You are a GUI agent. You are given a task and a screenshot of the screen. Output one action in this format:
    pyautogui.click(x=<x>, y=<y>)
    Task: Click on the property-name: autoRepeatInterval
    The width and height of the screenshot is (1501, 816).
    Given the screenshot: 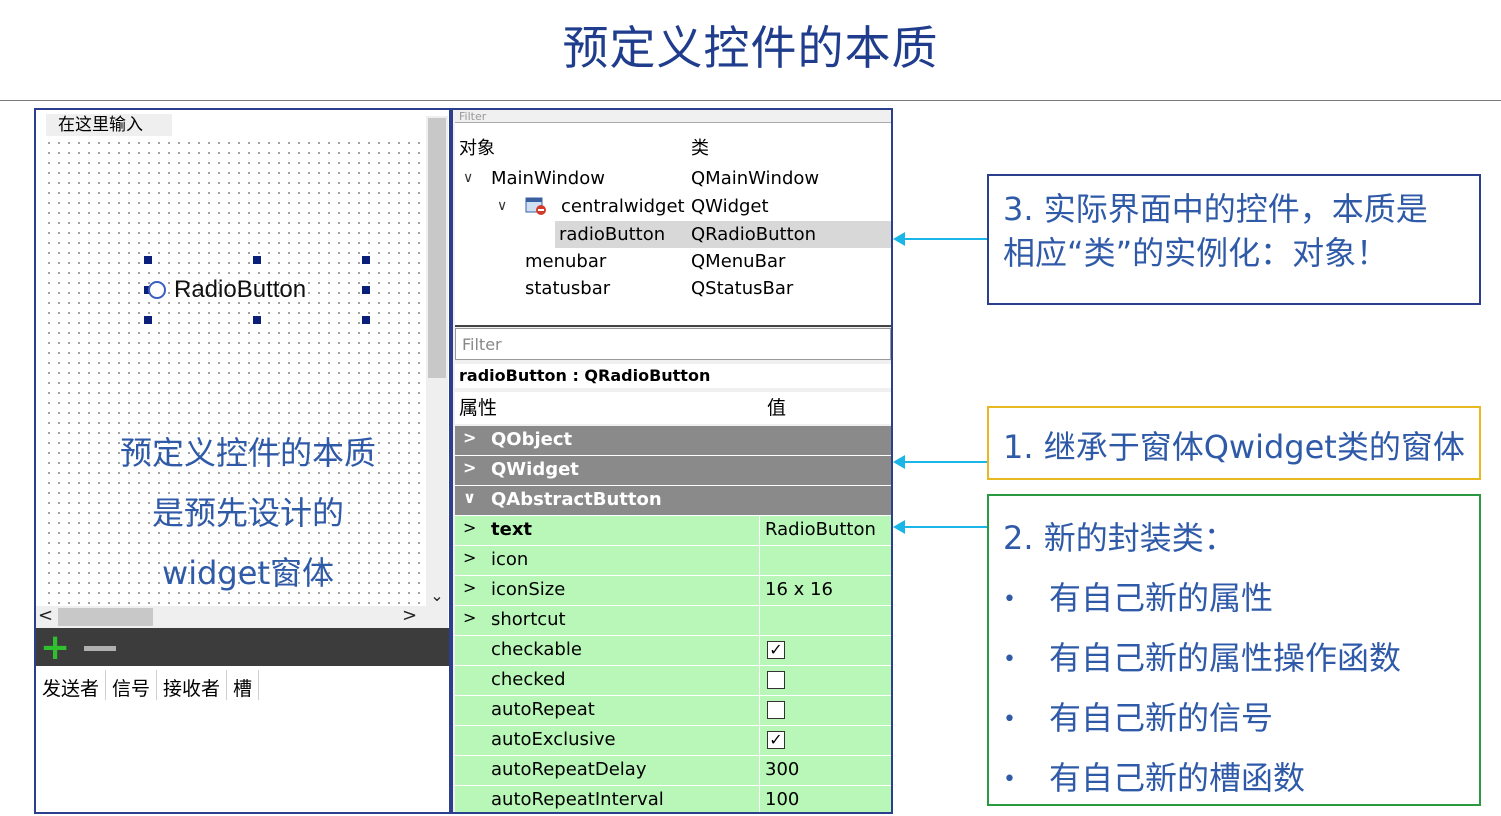 What is the action you would take?
    pyautogui.click(x=577, y=799)
    